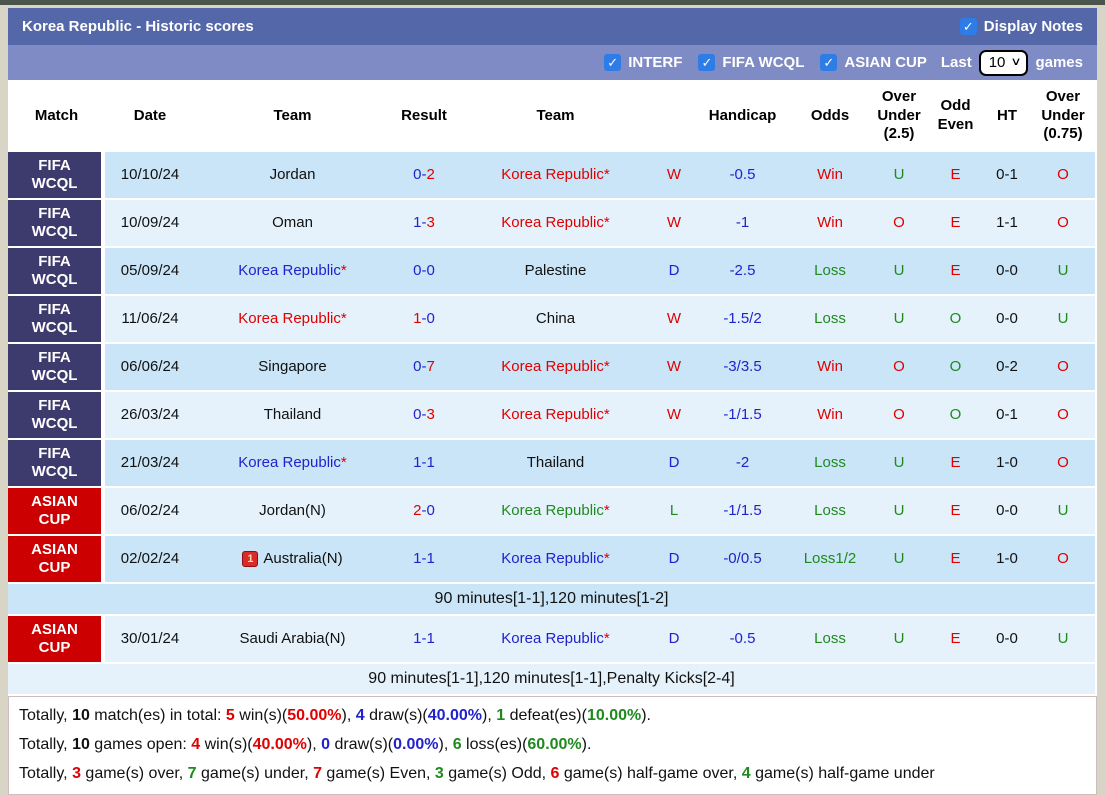 The height and width of the screenshot is (795, 1105). What do you see at coordinates (1063, 638) in the screenshot?
I see `over-under-075-cell: U` at bounding box center [1063, 638].